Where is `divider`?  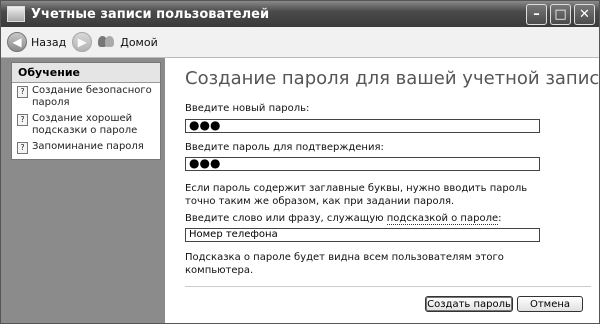 divider is located at coordinates (388, 286).